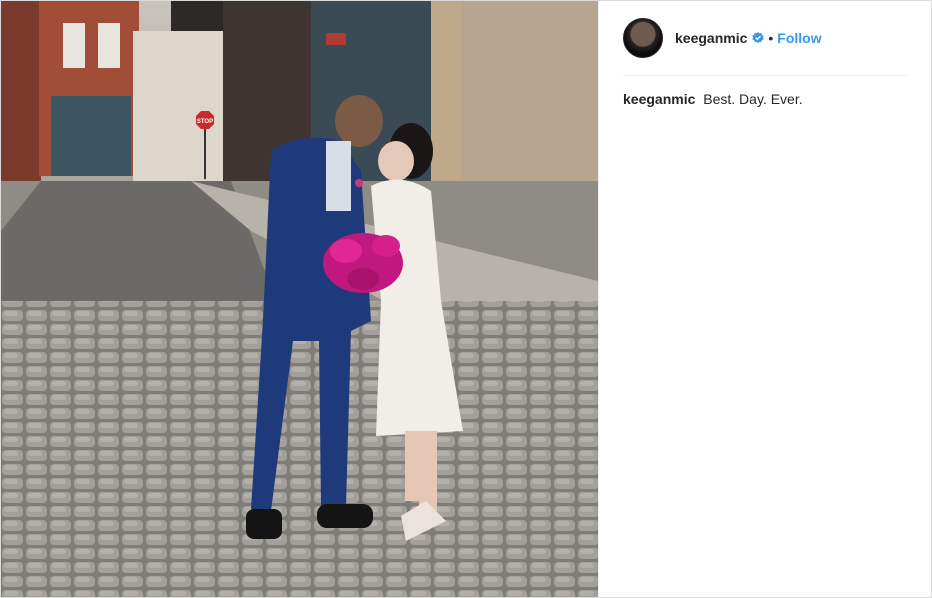  Describe the element at coordinates (758, 38) in the screenshot. I see `verified-badge-icon` at that location.